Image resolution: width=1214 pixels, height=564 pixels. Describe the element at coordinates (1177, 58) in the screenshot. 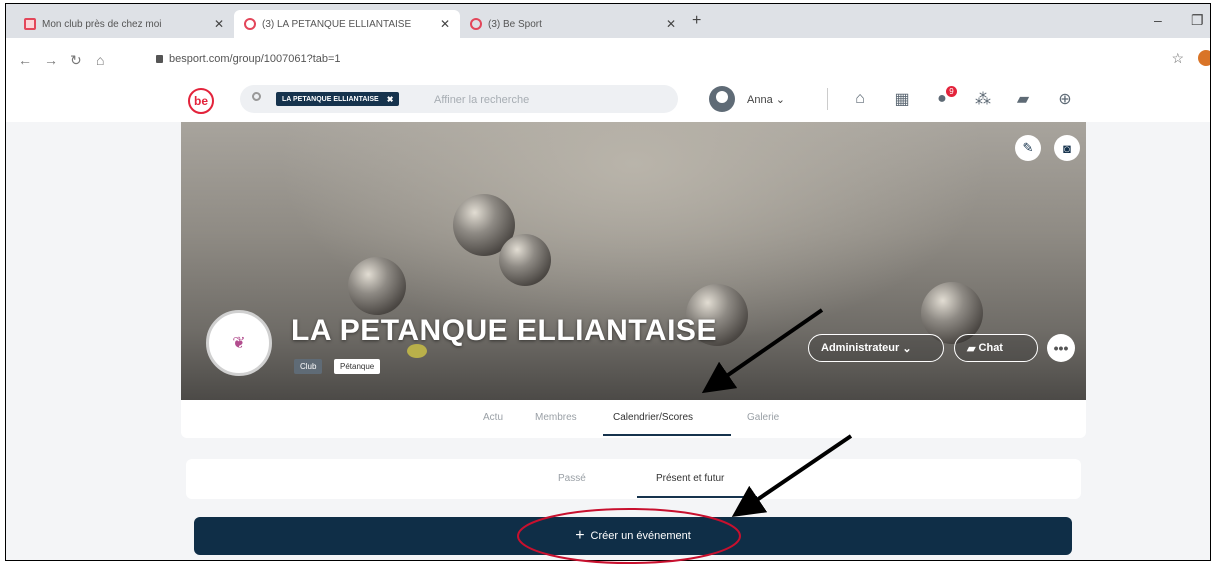

I see `bookmark-star-icon: ☆` at that location.